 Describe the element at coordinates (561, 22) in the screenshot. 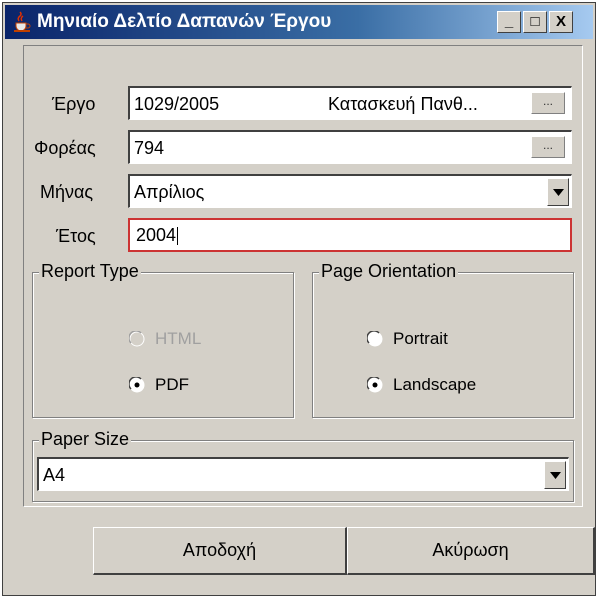

I see `close-button: X` at that location.